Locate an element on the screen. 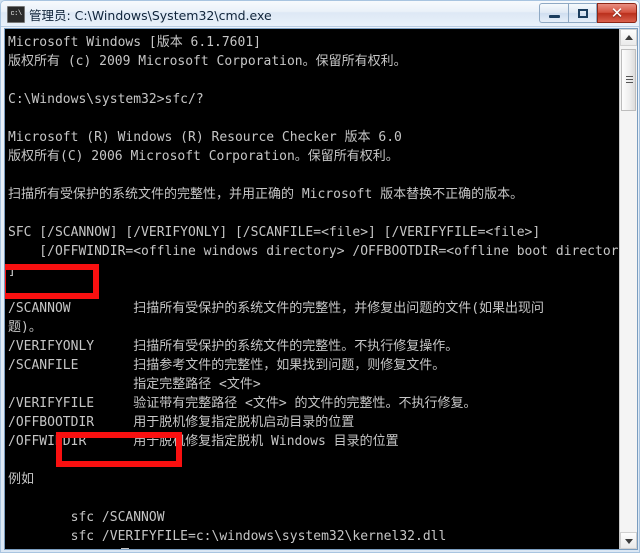 Image resolution: width=640 pixels, height=553 pixels. scrollbar-grip-icon is located at coordinates (629, 79).